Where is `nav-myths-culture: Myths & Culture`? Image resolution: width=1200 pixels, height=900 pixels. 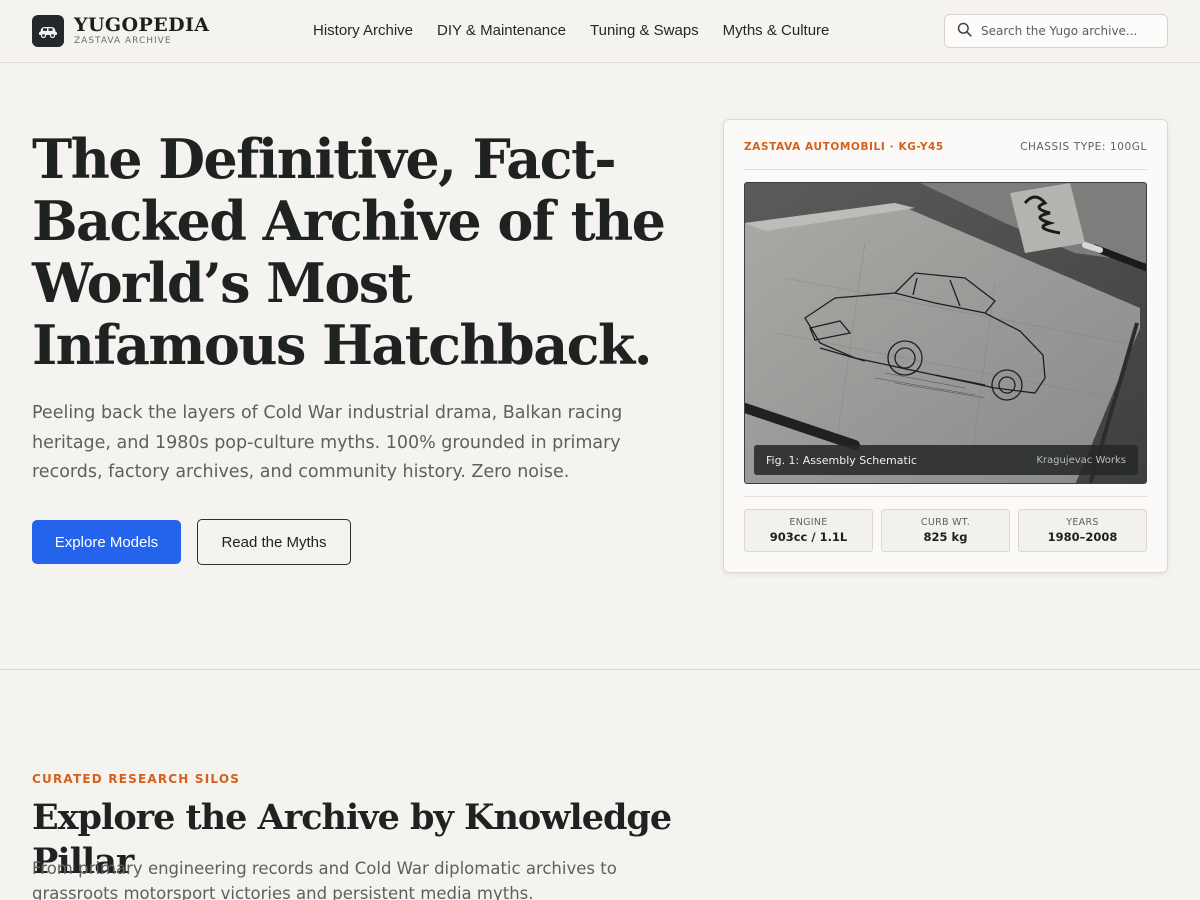
nav-myths-culture: Myths & Culture is located at coordinates (776, 31).